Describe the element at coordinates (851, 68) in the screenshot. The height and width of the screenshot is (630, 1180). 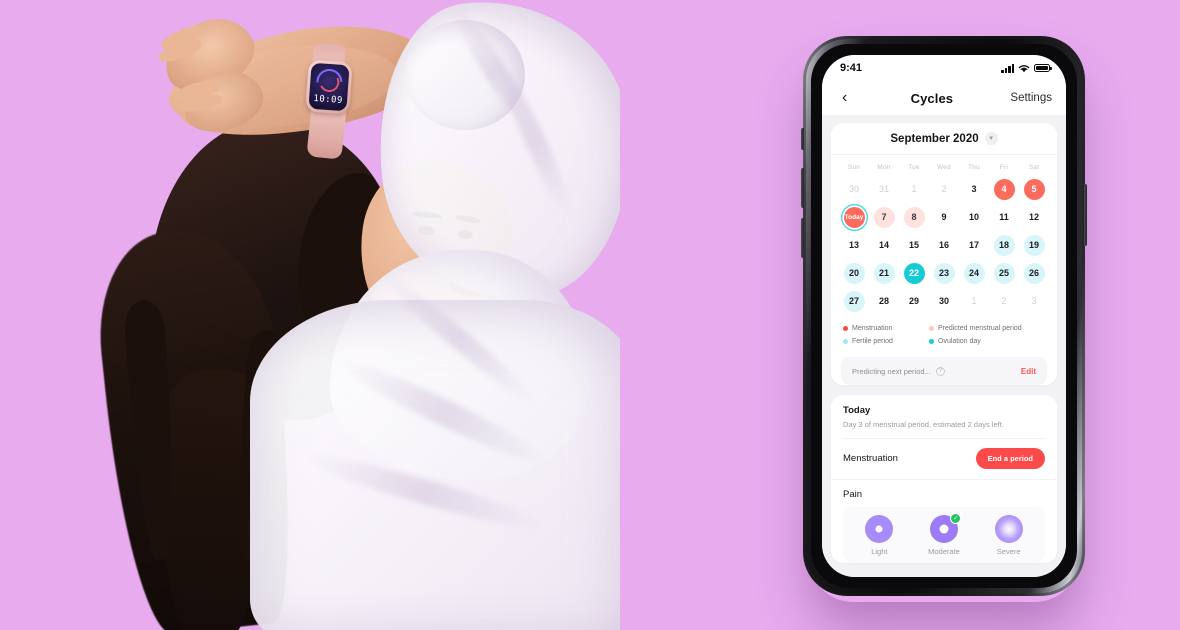
I see `status-bar-time: 9:41` at that location.